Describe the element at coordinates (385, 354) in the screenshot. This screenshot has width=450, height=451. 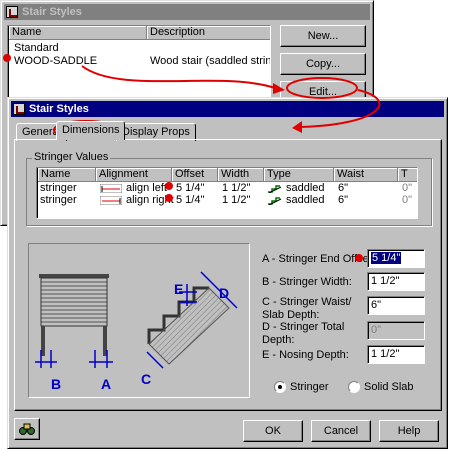
I see `nosing-depth-value: 1 1/2"` at that location.